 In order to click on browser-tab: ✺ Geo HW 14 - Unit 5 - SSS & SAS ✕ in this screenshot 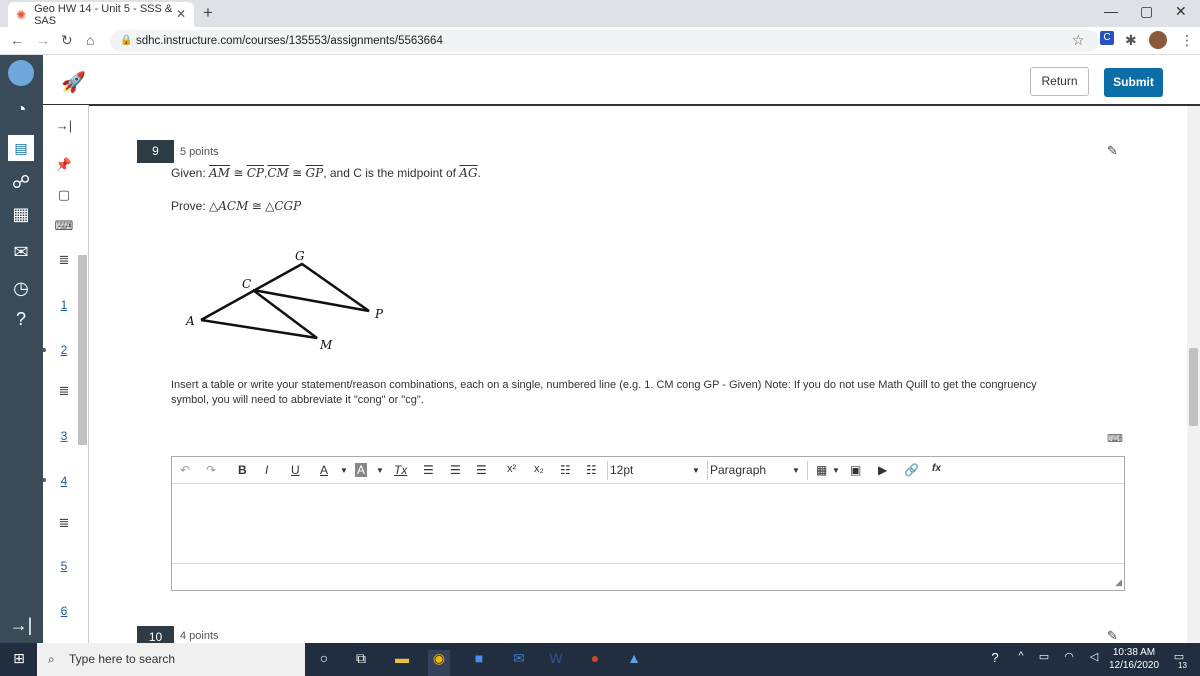, I will do `click(101, 14)`.